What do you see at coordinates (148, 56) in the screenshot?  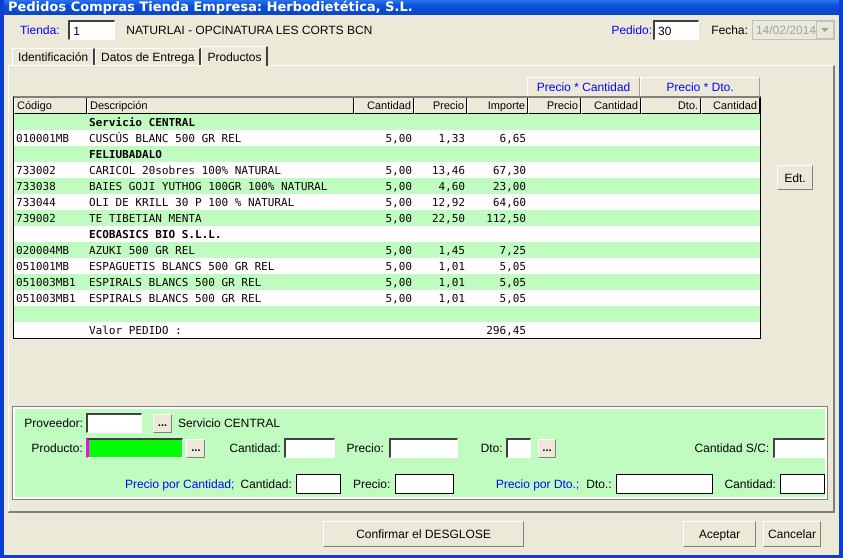 I see `tab: Datos de Entrega` at bounding box center [148, 56].